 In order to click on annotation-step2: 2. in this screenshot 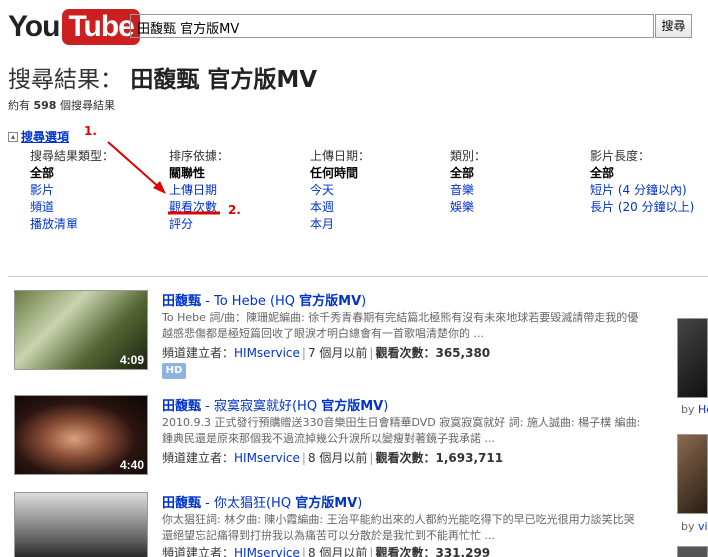, I will do `click(234, 210)`.